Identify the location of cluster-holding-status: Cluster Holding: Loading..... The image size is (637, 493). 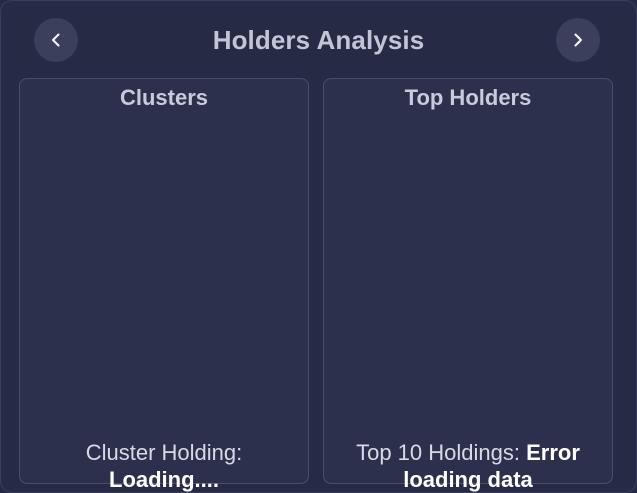
(164, 466).